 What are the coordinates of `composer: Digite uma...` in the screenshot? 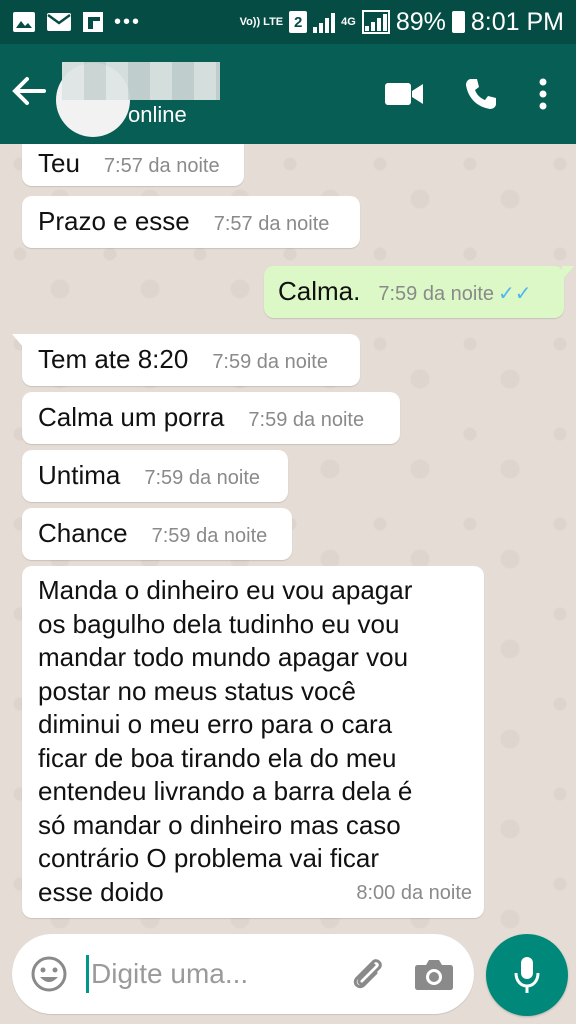 It's located at (288, 979).